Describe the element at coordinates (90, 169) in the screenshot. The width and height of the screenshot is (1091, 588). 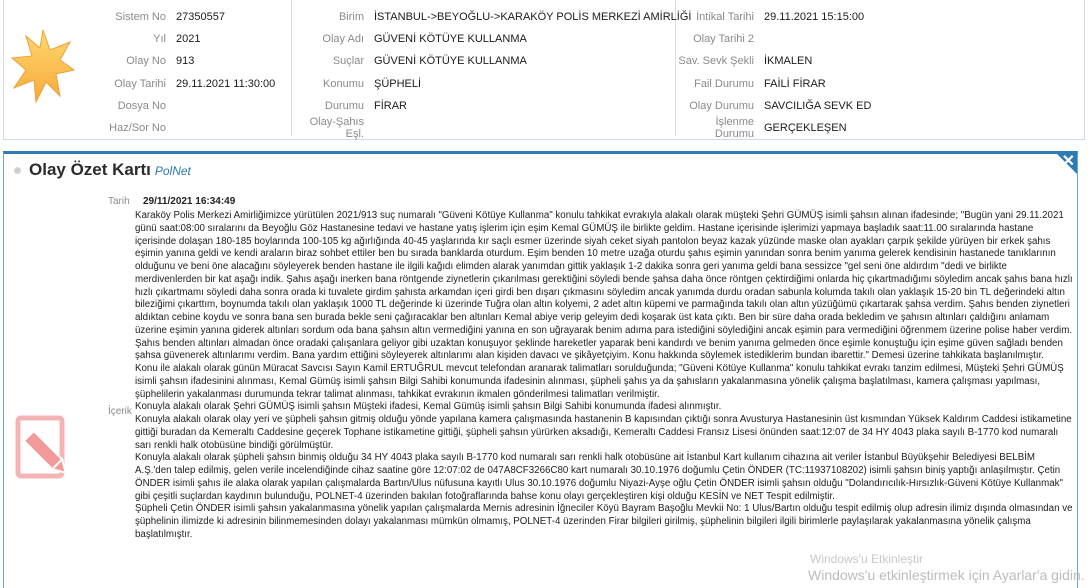
I see `card-title: Olay Özet Kartı` at that location.